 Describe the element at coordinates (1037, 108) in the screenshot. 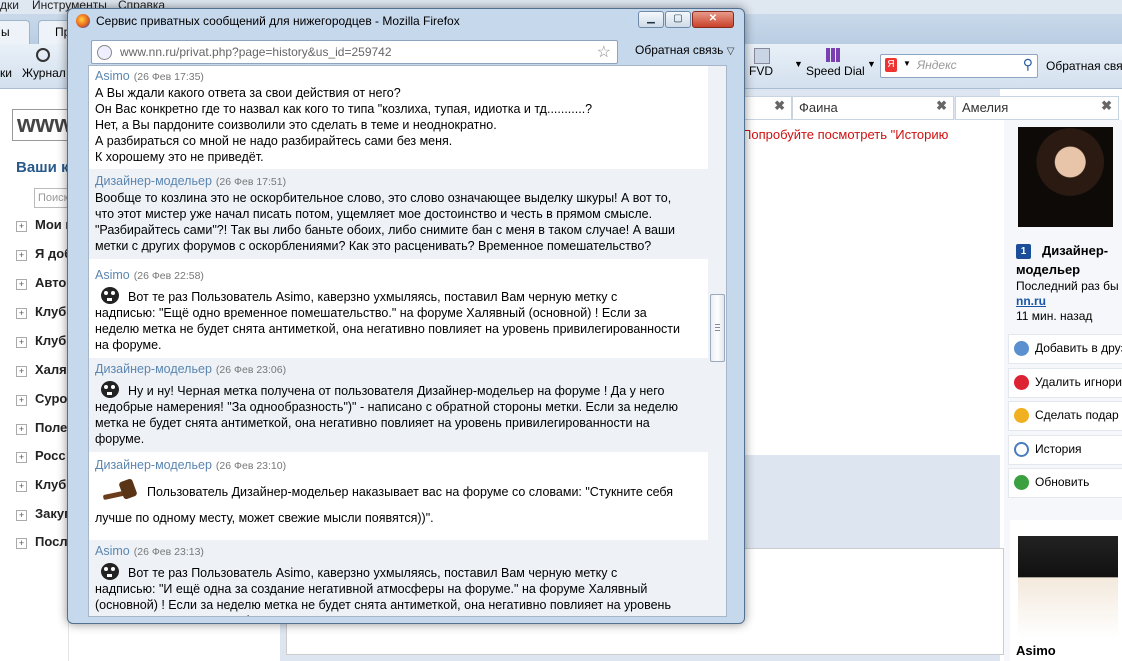

I see `chat-tab-amelia: Амелия ✖` at that location.